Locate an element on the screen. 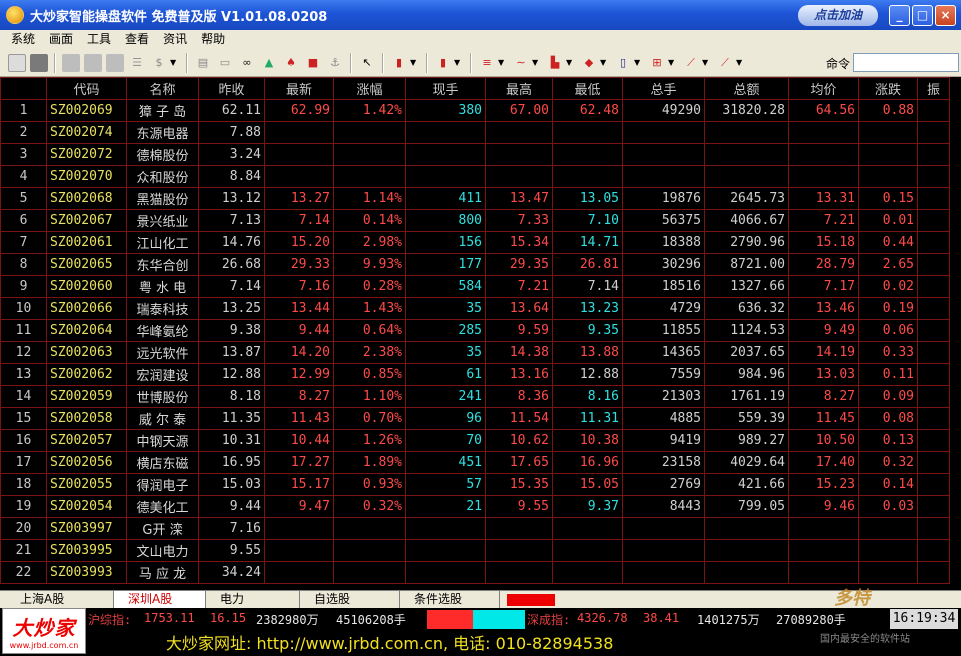  candle-icon: ◆ is located at coordinates (589, 63).